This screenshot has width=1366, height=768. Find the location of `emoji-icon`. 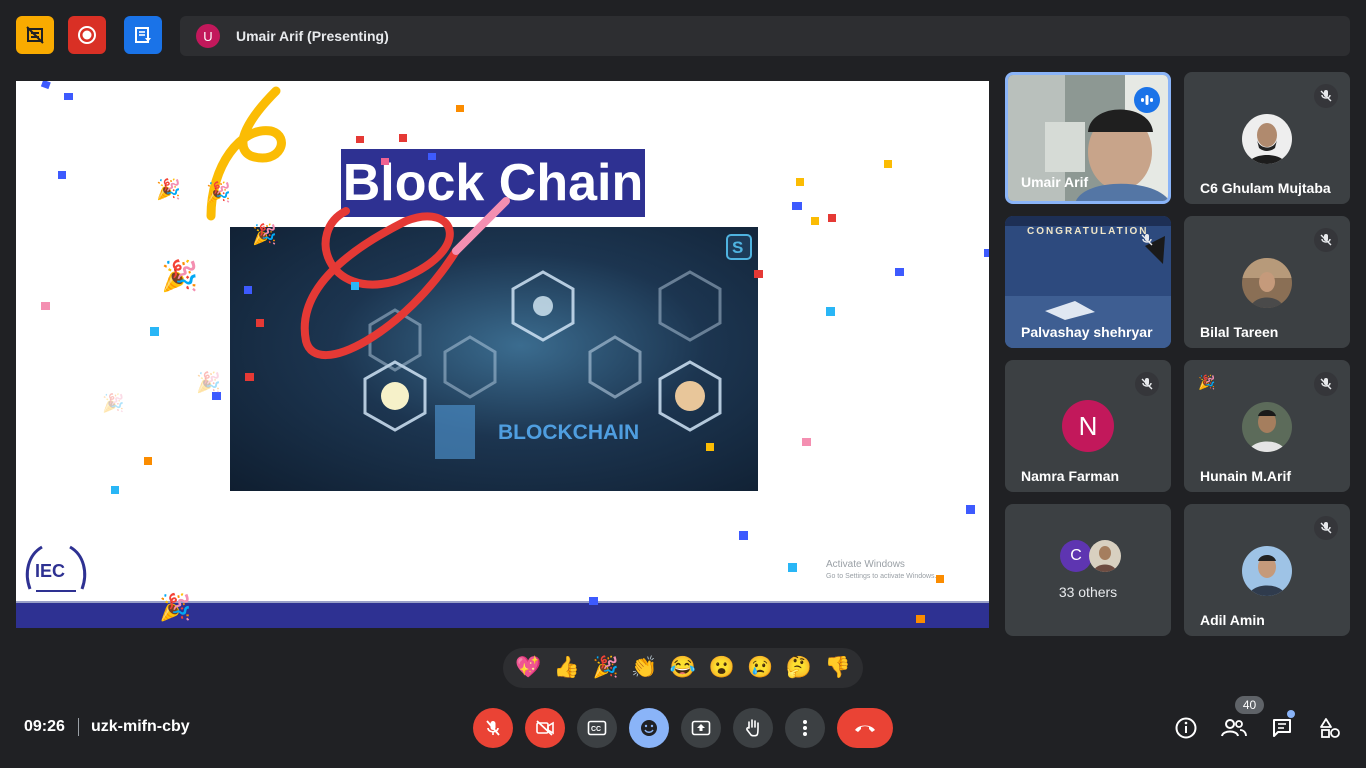

emoji-icon is located at coordinates (649, 728).